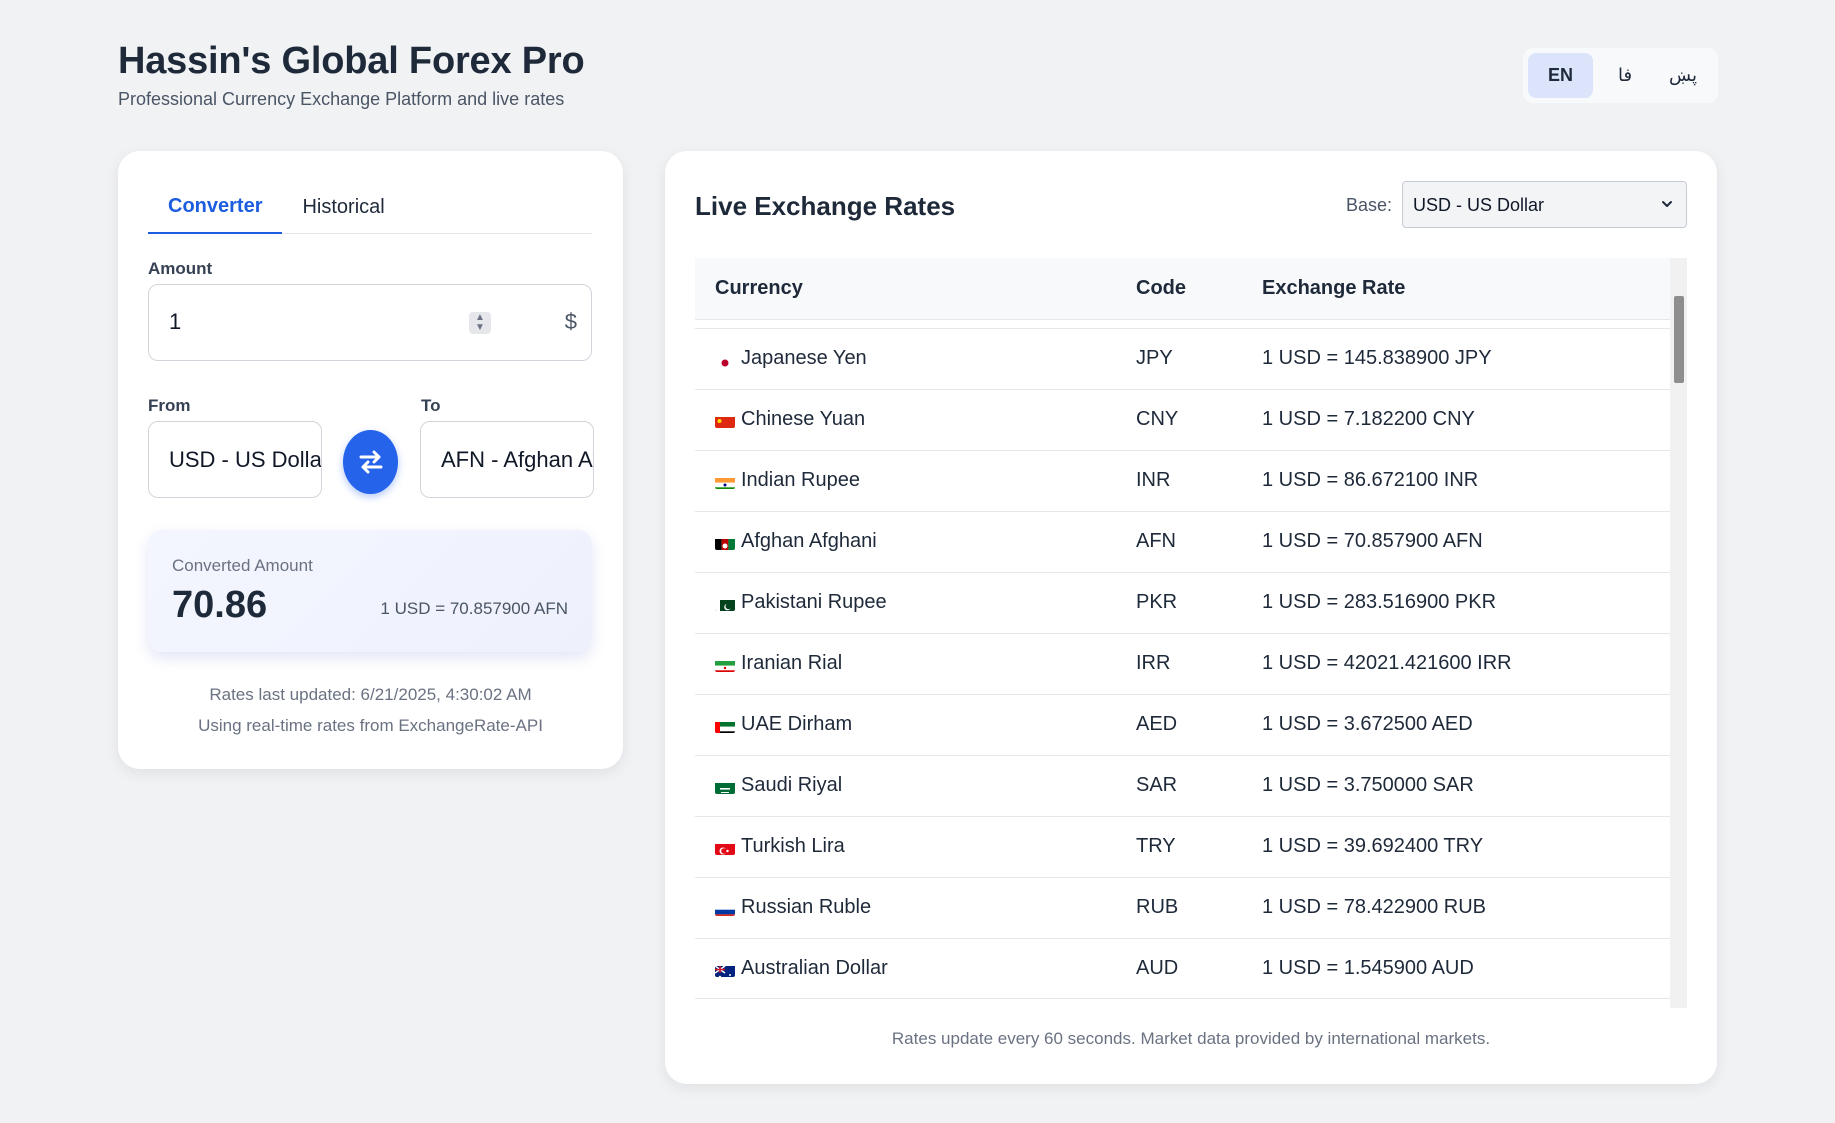  I want to click on language-switcher: EN فا پښ, so click(1620, 75).